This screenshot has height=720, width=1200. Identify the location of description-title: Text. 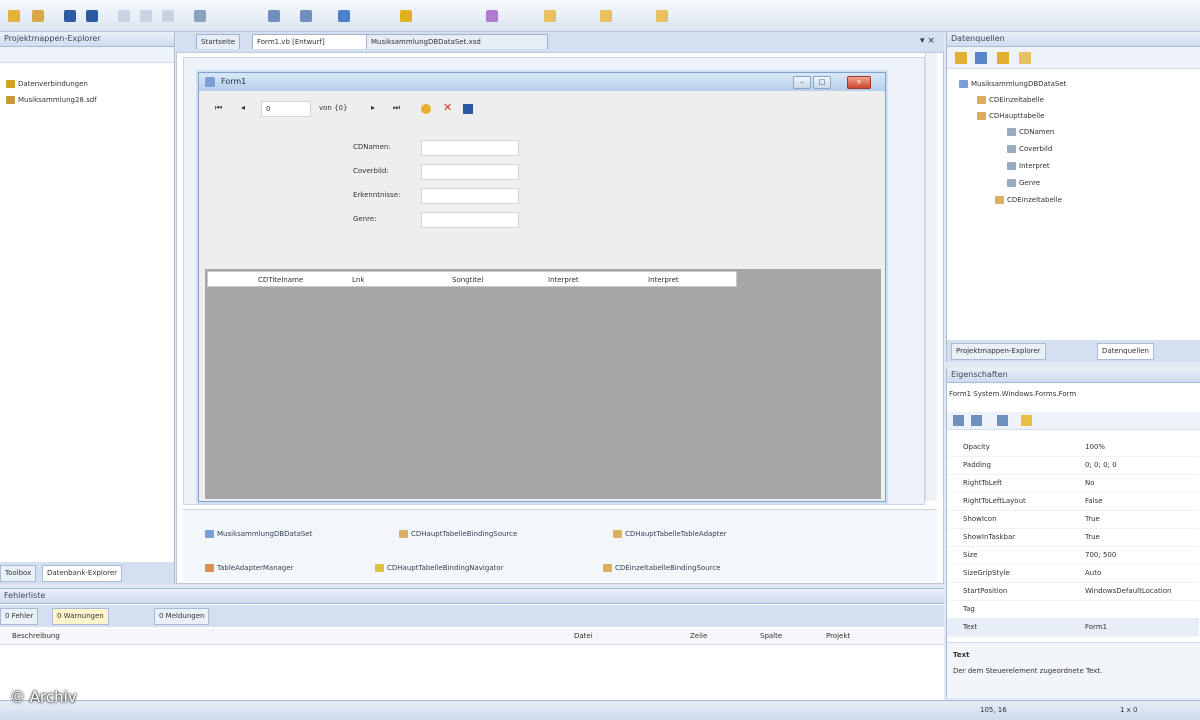
(961, 655).